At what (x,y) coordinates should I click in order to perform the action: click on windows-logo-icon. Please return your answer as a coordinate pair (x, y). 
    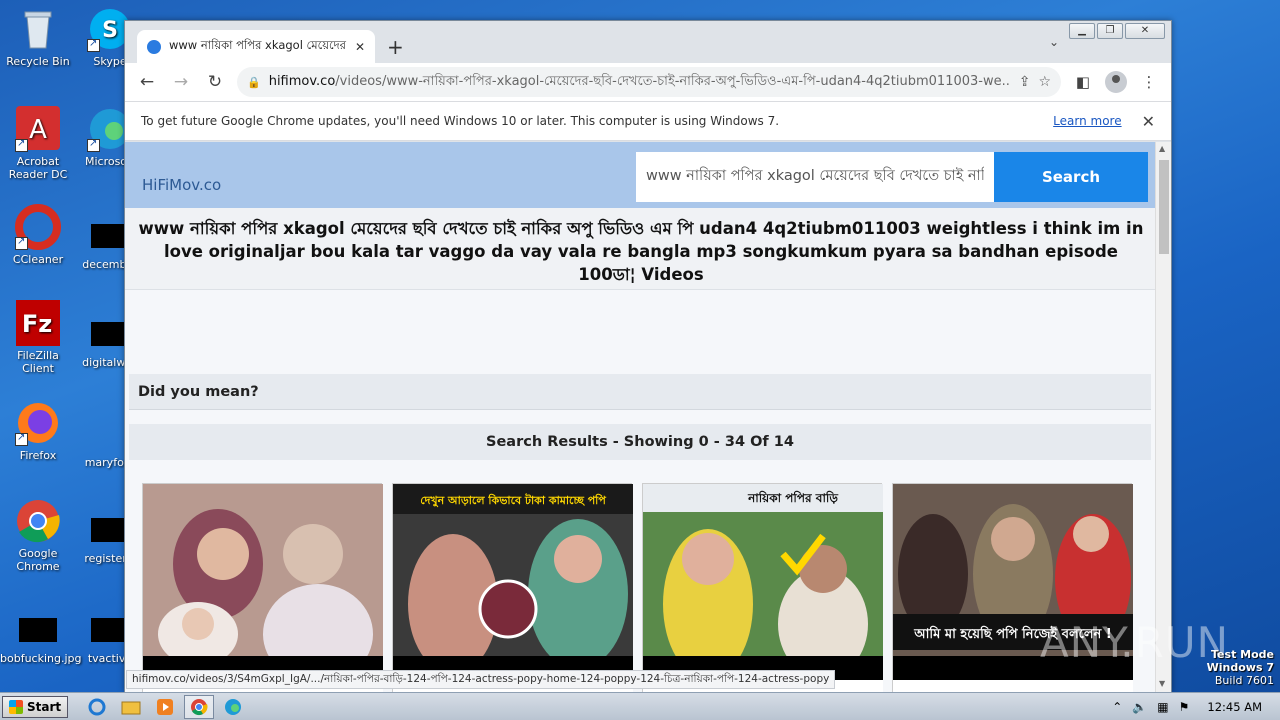
    Looking at the image, I should click on (16, 706).